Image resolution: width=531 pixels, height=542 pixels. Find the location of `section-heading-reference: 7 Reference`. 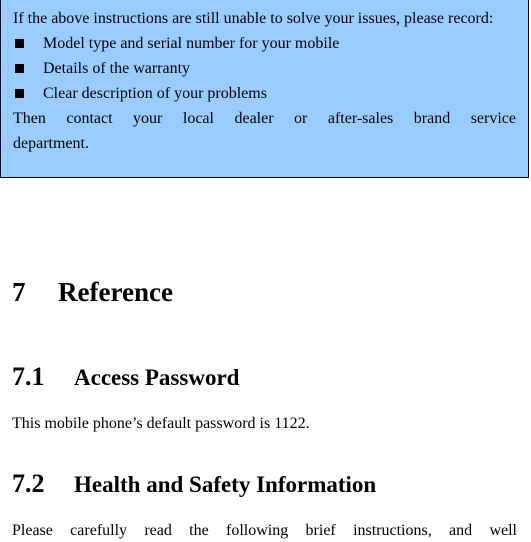

section-heading-reference: 7 Reference is located at coordinates (92, 292).